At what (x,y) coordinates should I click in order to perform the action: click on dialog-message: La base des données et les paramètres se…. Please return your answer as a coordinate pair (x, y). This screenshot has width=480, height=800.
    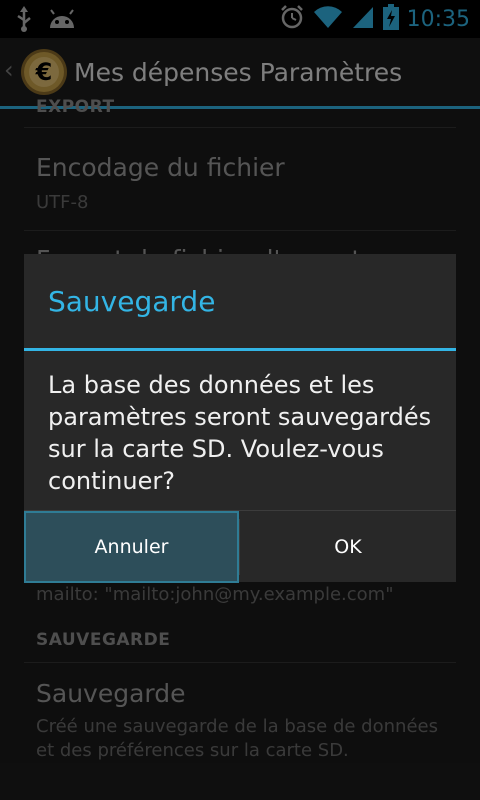
    Looking at the image, I should click on (240, 433).